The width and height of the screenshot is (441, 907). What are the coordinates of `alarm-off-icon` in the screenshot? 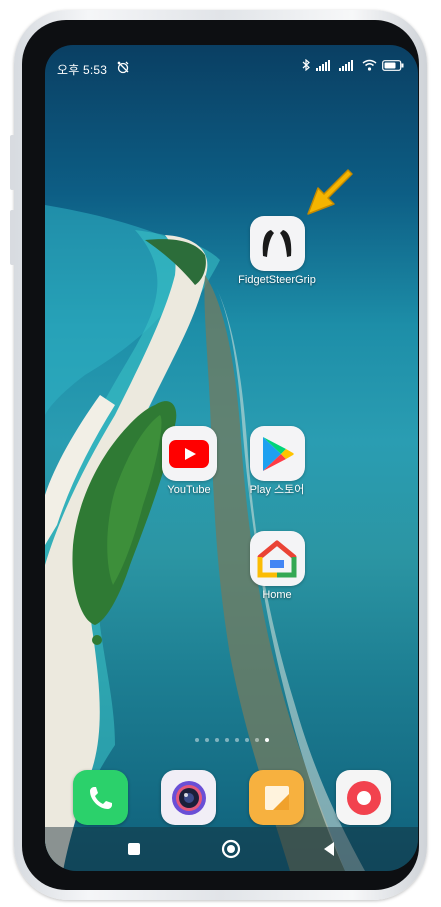 It's located at (123, 68).